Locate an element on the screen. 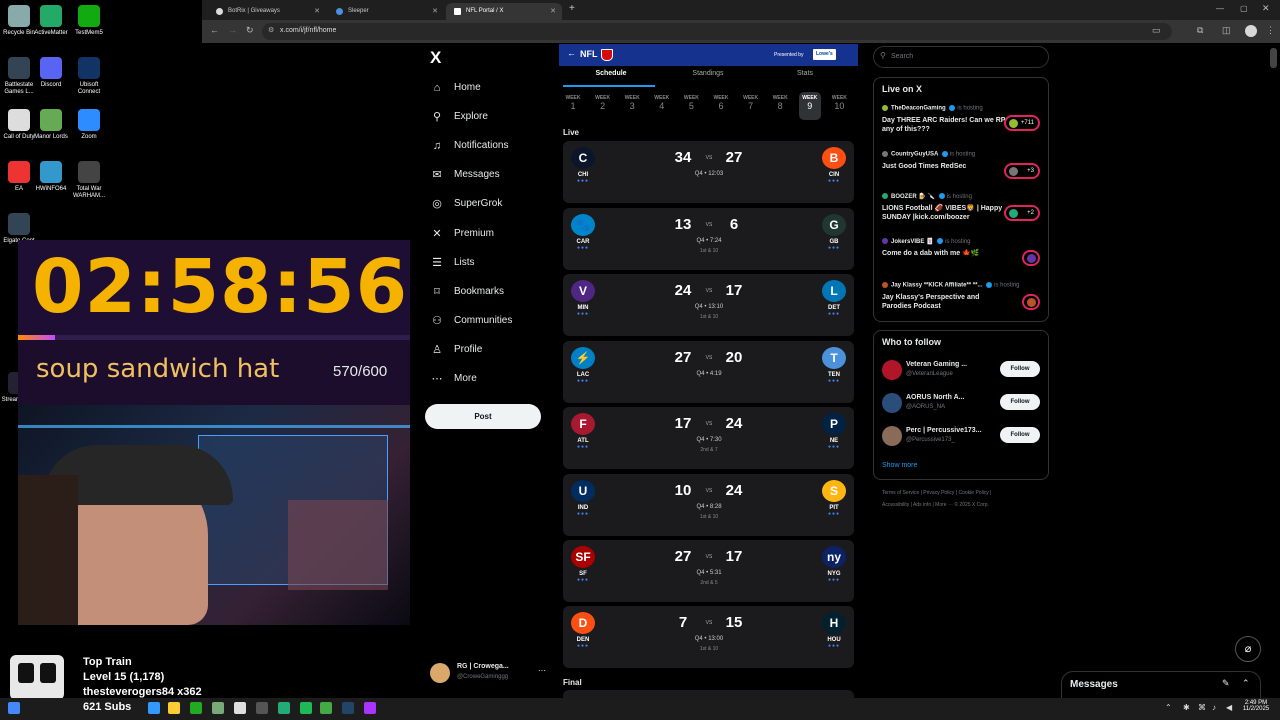  final-game-card is located at coordinates (708, 694).